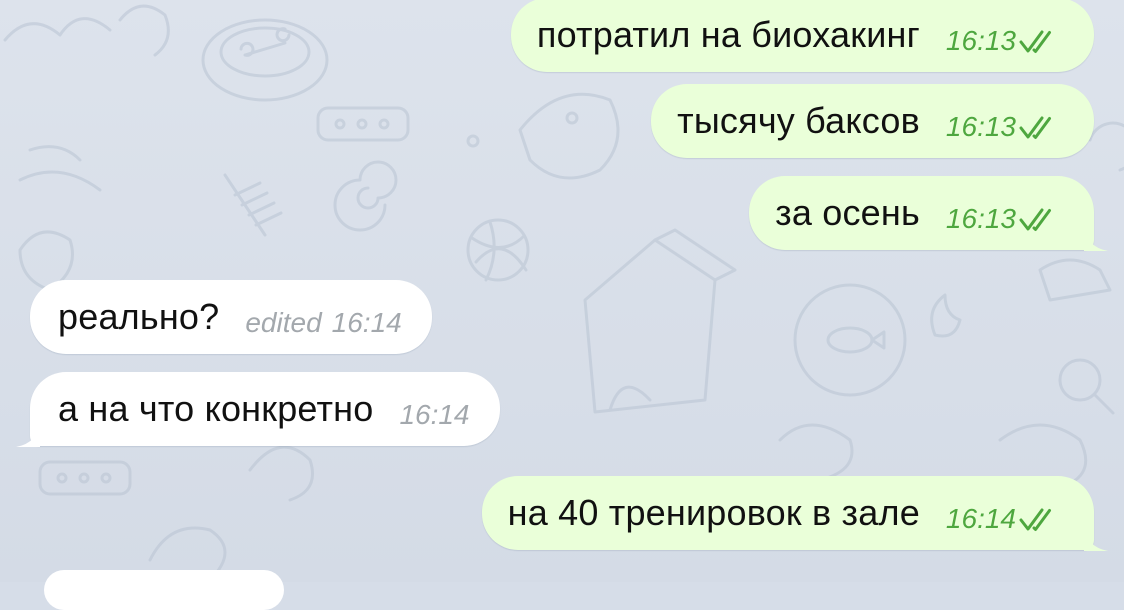 Image resolution: width=1124 pixels, height=610 pixels. Describe the element at coordinates (216, 408) in the screenshot. I see `message-text: а на что конкретно` at that location.